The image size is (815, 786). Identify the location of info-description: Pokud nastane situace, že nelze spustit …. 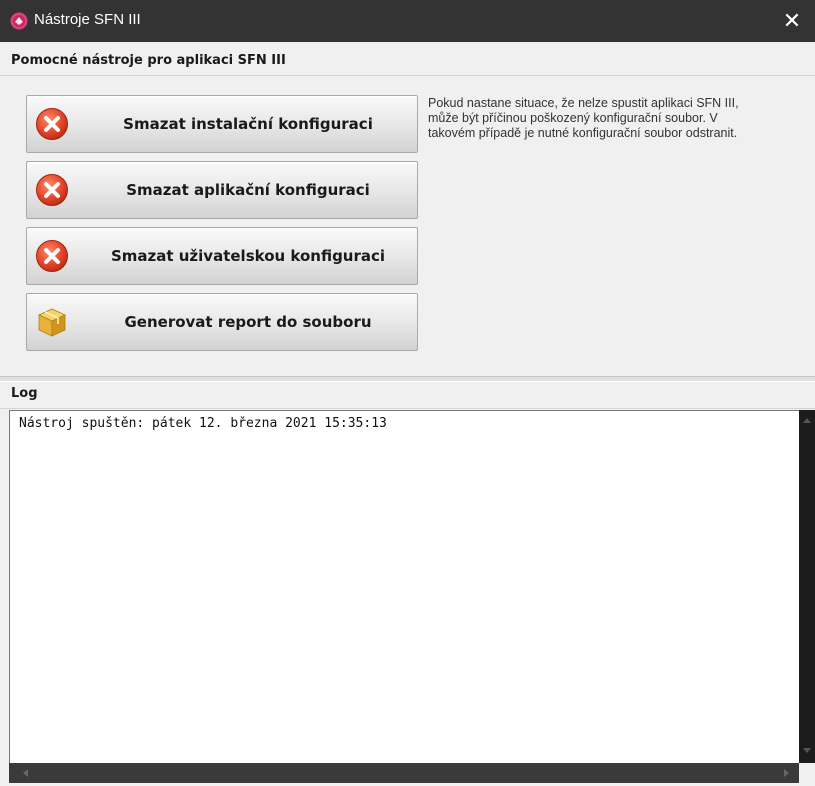
(620, 118).